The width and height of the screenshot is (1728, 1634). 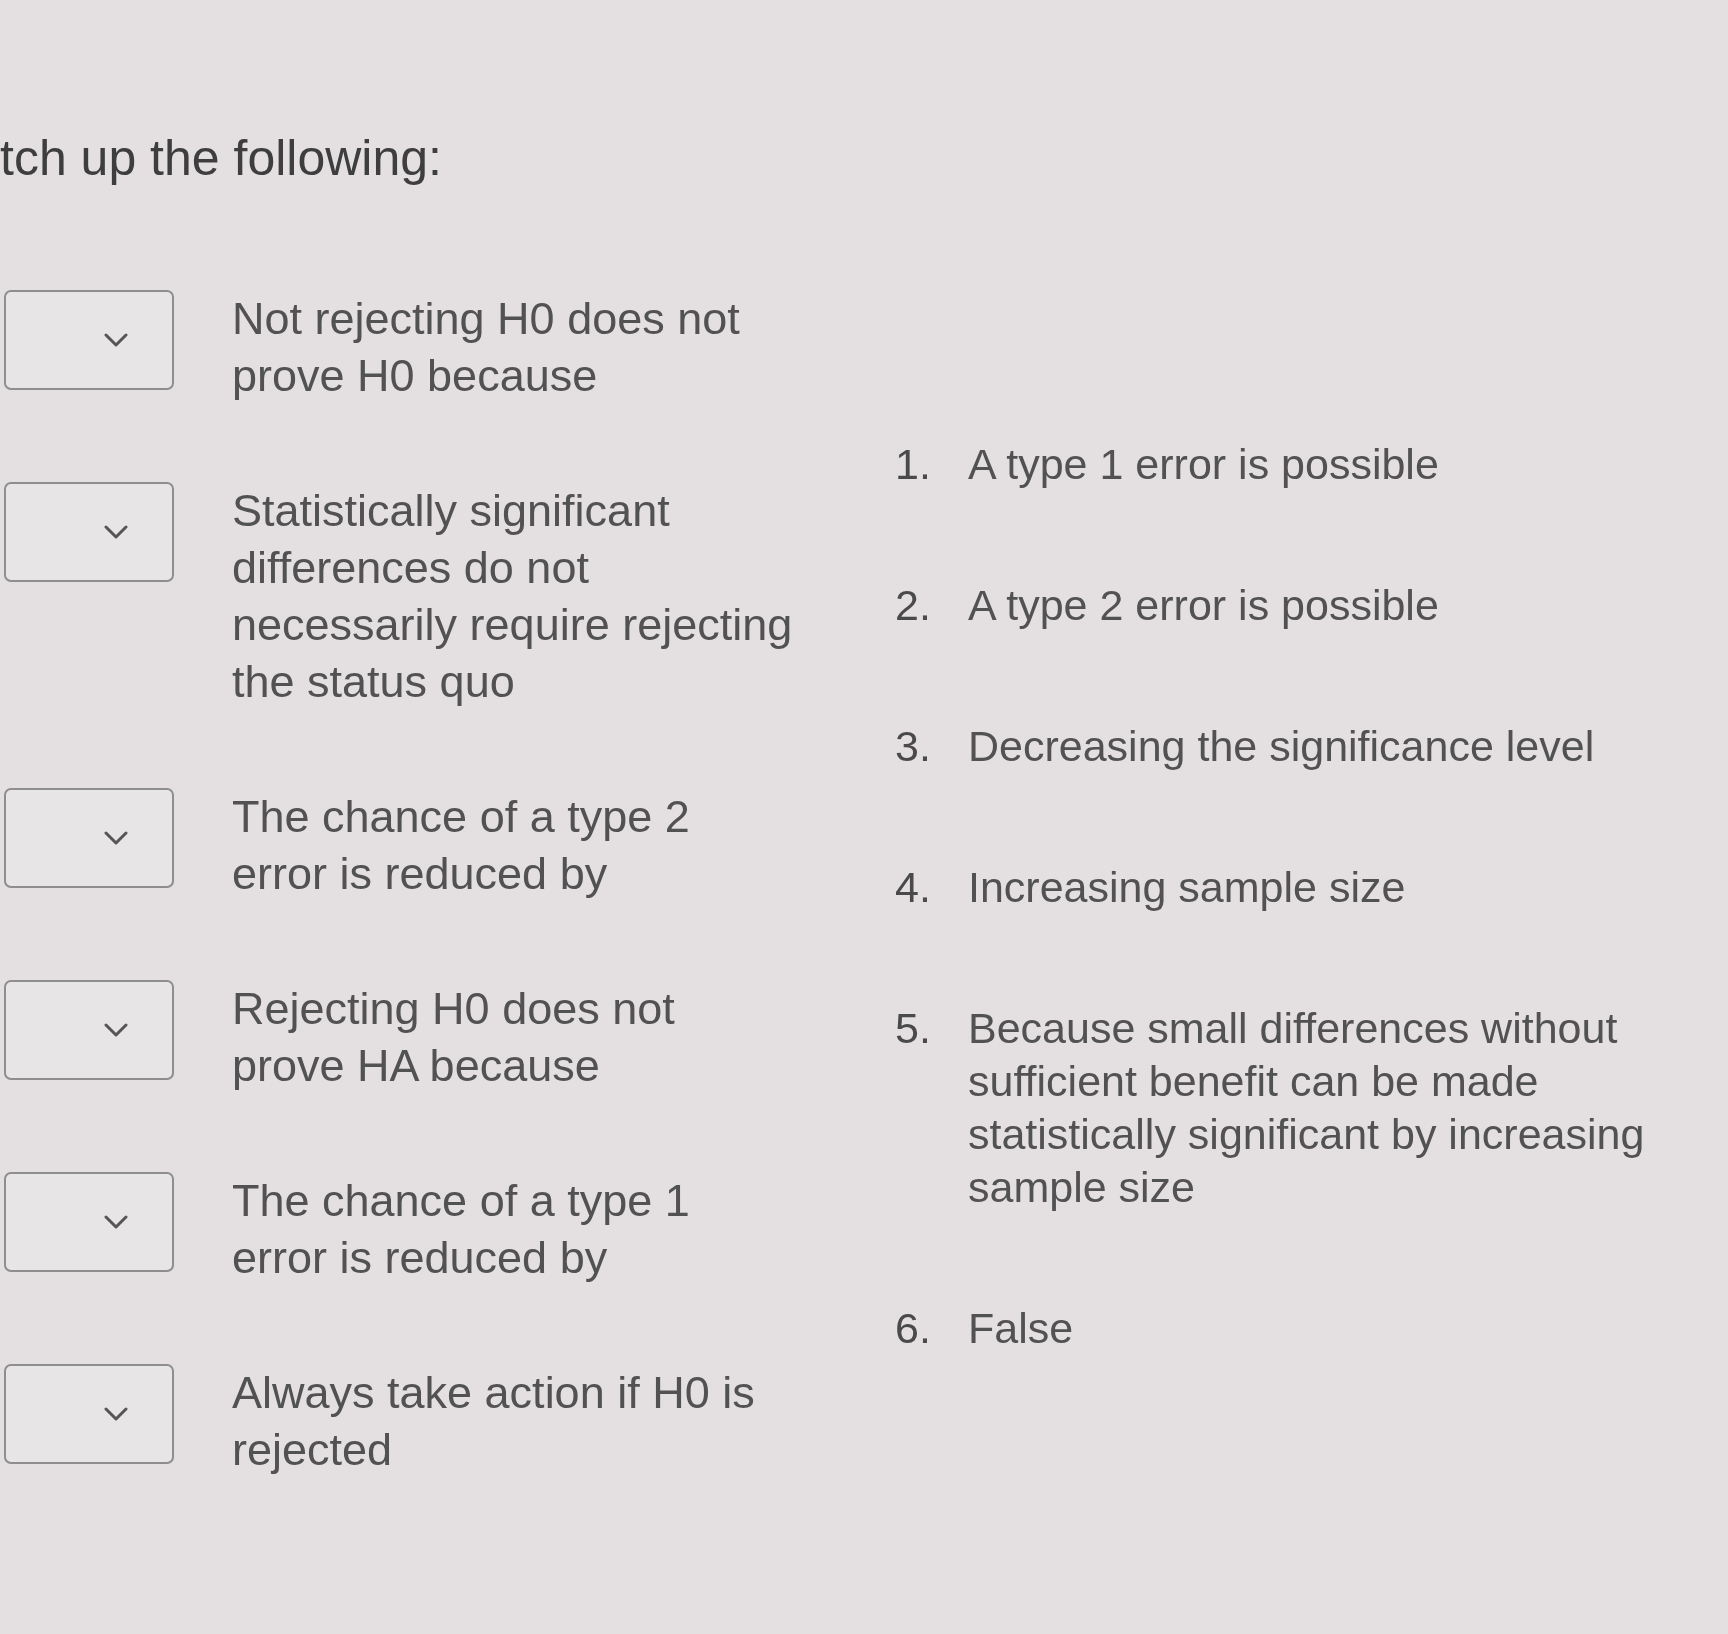 What do you see at coordinates (461, 1229) in the screenshot?
I see `prompt-text: The chance of a type 1 error is reduced by` at bounding box center [461, 1229].